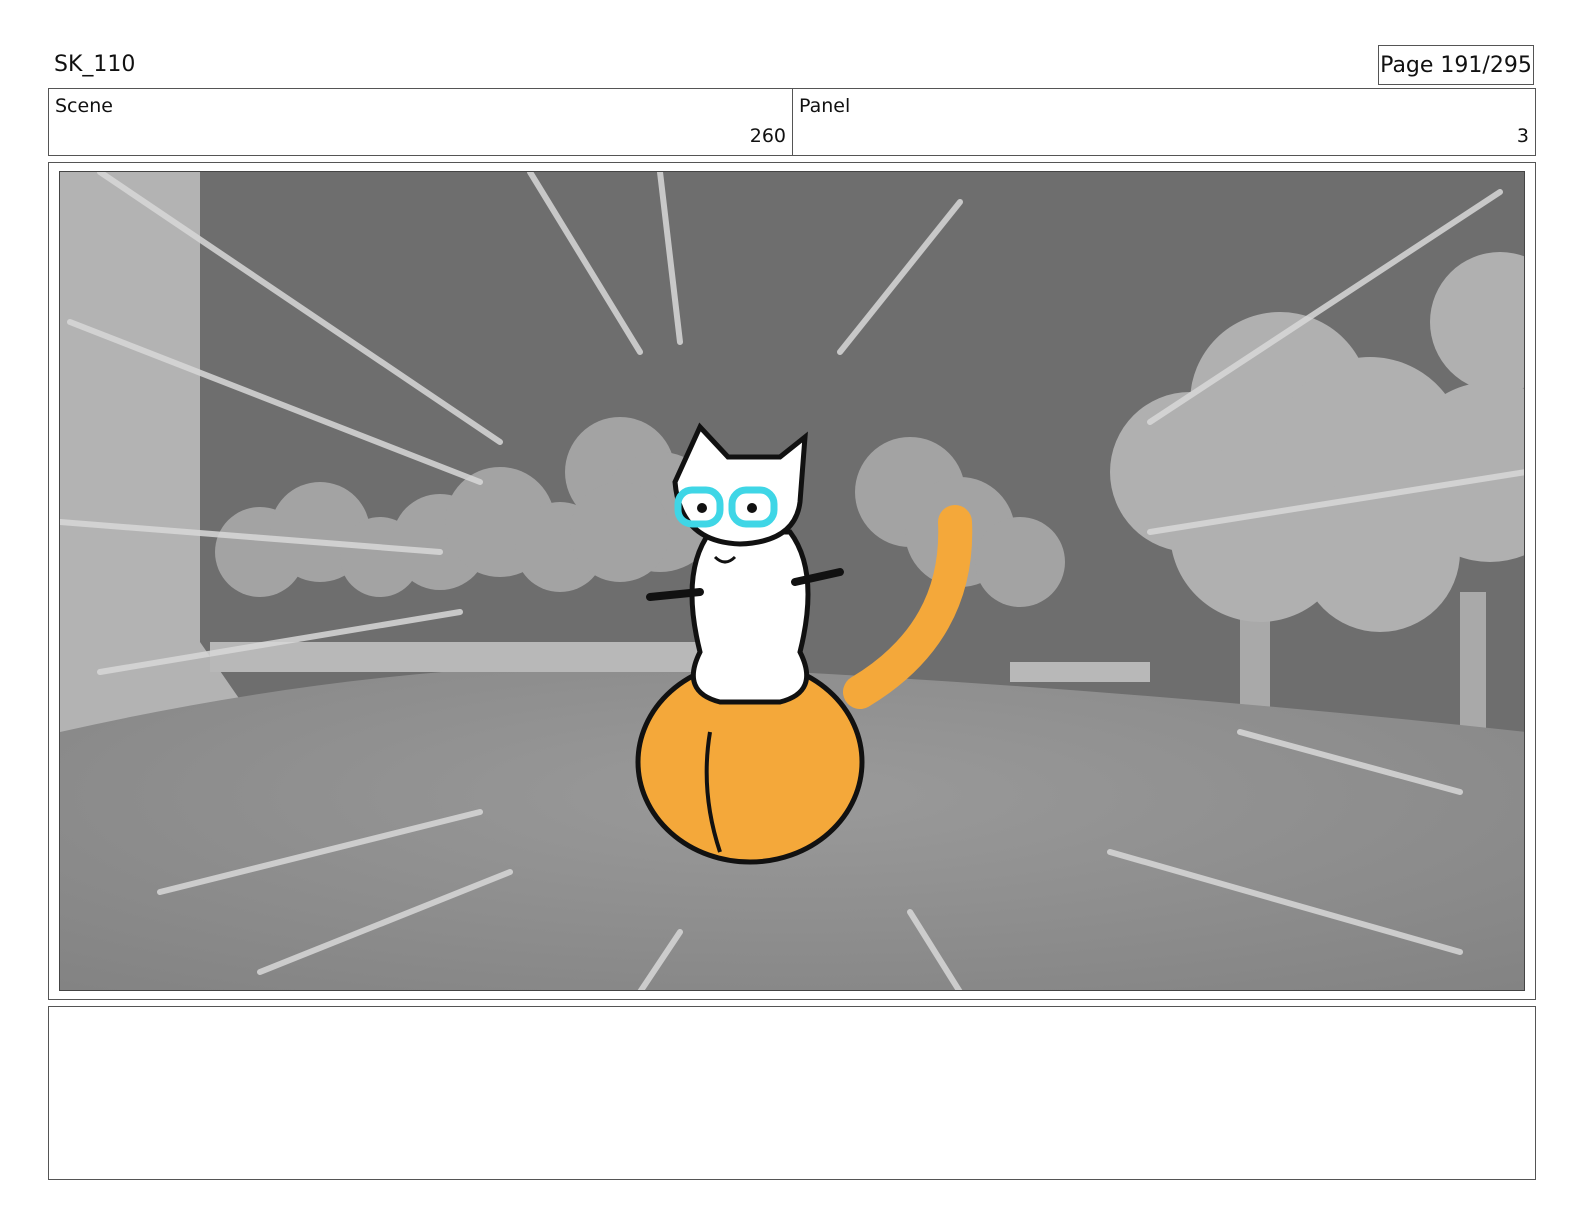 The width and height of the screenshot is (1584, 1224). I want to click on scene-number: 260, so click(767, 136).